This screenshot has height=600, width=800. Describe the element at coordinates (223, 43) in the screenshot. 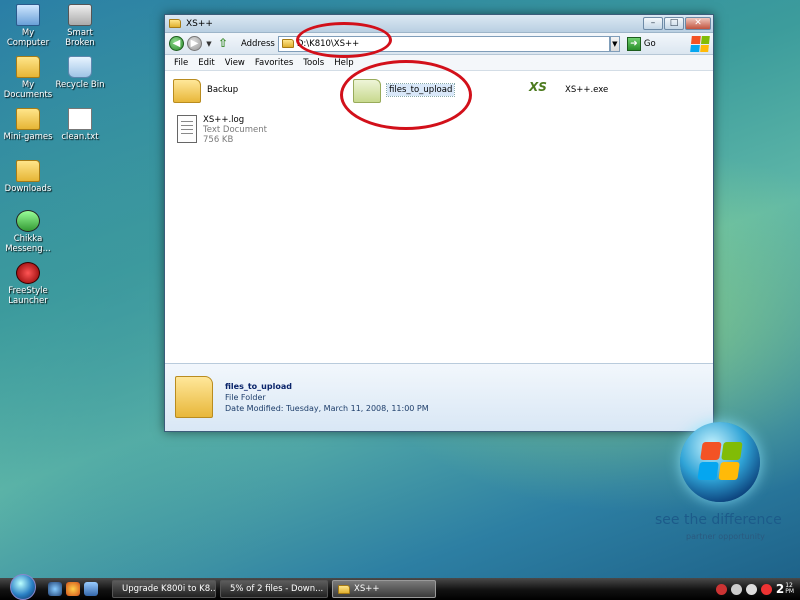

I see `up-folder-button: ⇧` at that location.